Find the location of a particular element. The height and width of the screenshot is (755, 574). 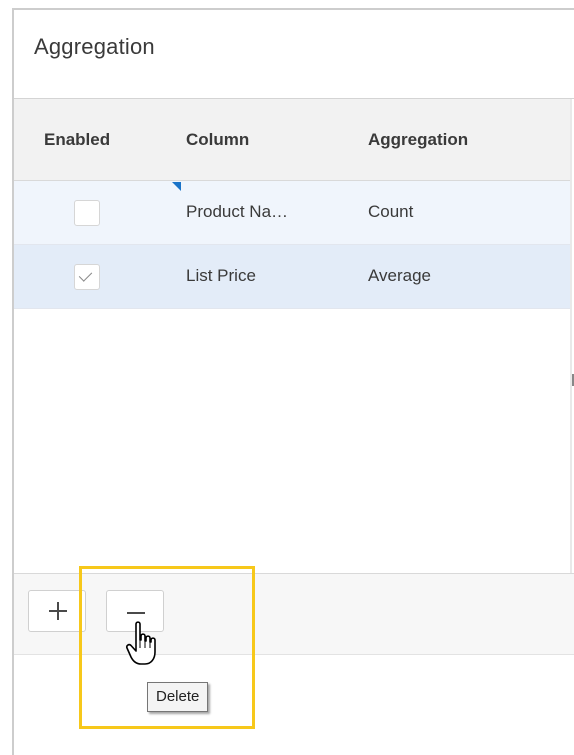

grid-toolbar is located at coordinates (294, 614).